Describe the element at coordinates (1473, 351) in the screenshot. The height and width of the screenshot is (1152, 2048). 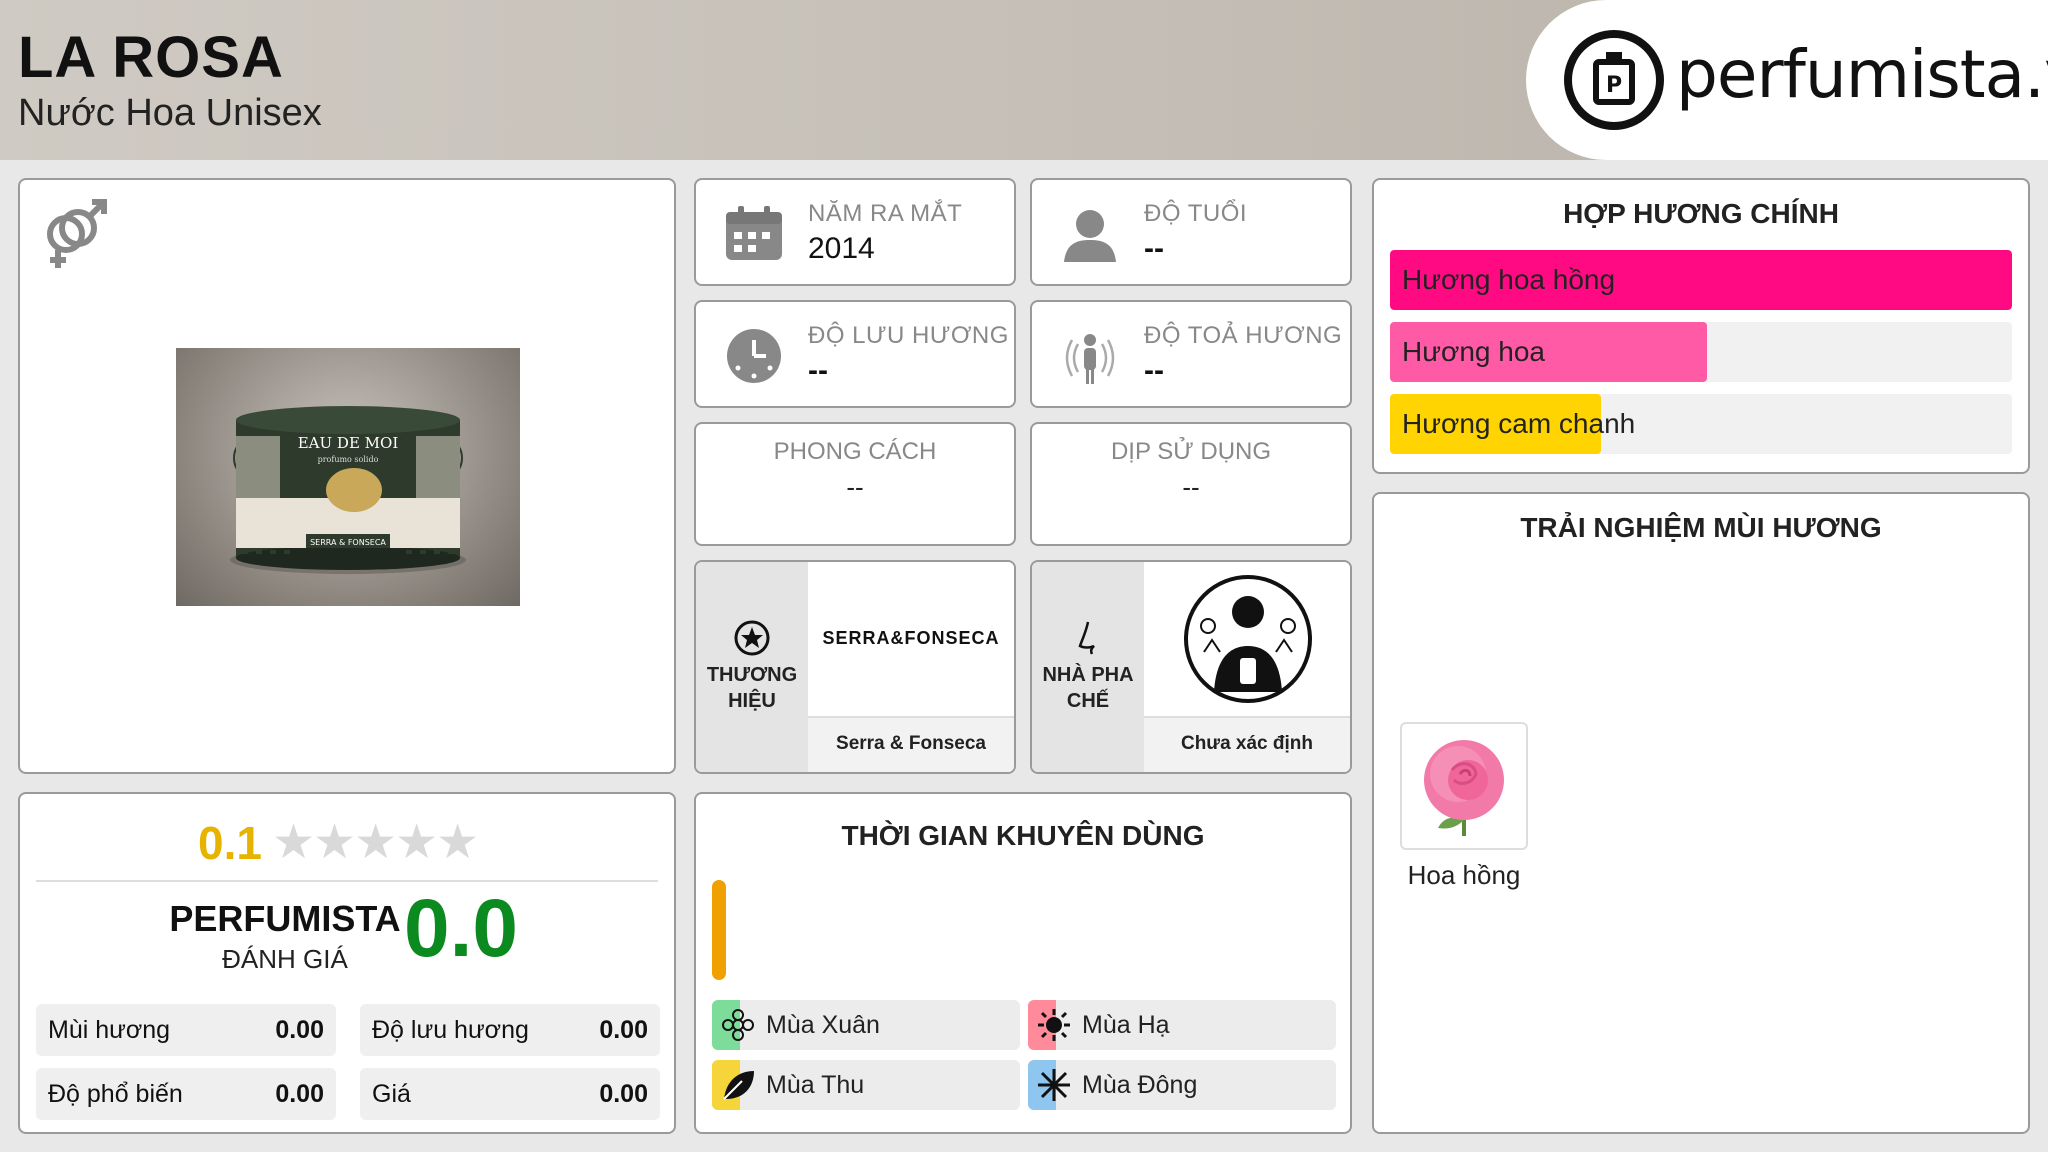
I see `accord-label: Hương hoa` at that location.